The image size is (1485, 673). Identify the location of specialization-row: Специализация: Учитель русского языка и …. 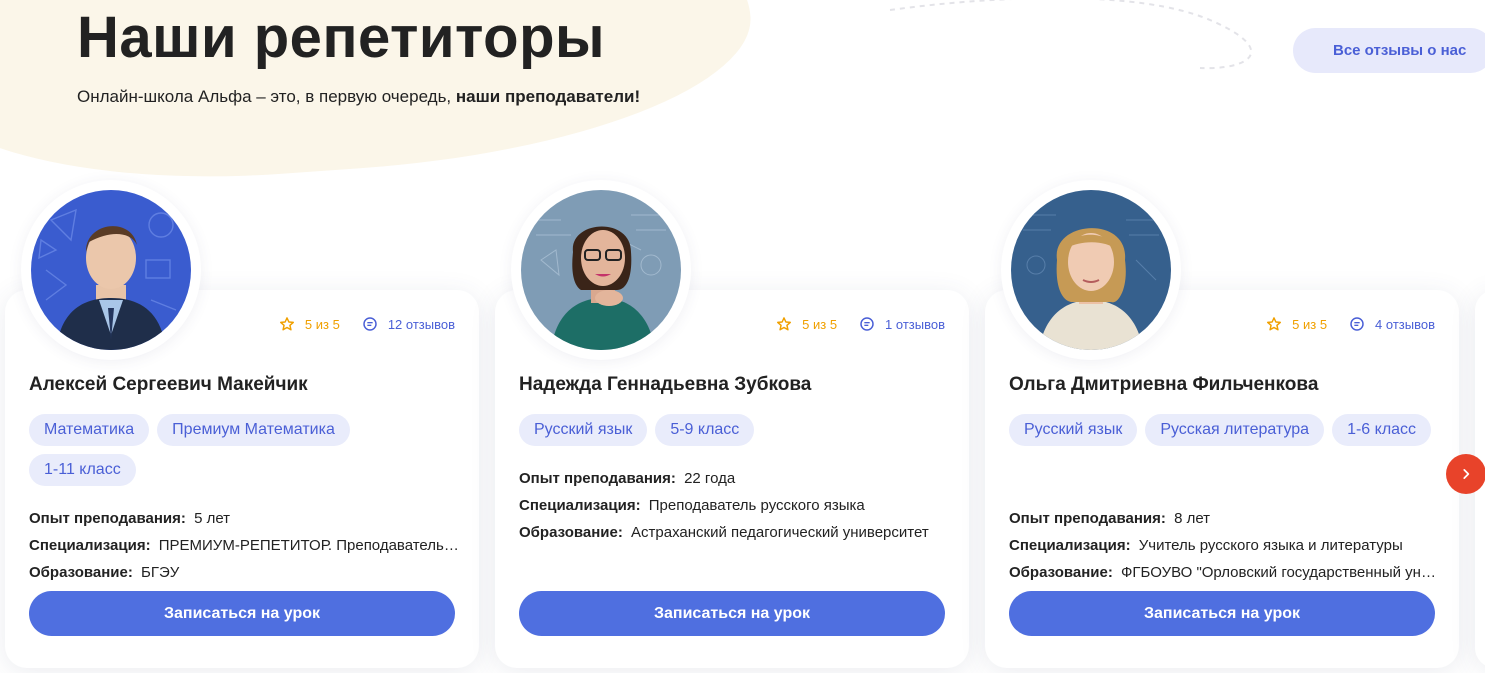
(1224, 545).